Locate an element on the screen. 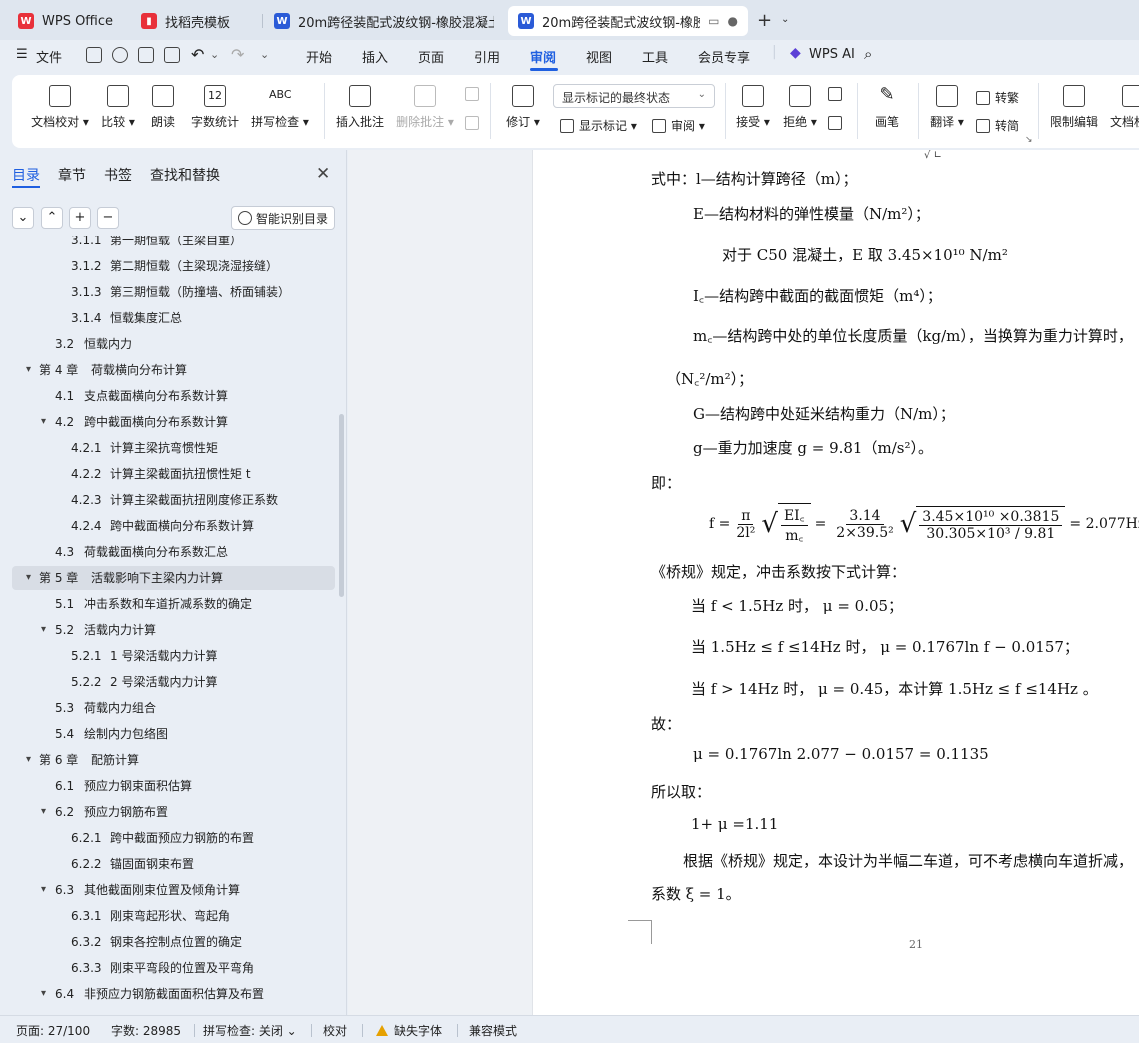 The height and width of the screenshot is (1043, 1139). menu-tools: 工具 is located at coordinates (655, 56).